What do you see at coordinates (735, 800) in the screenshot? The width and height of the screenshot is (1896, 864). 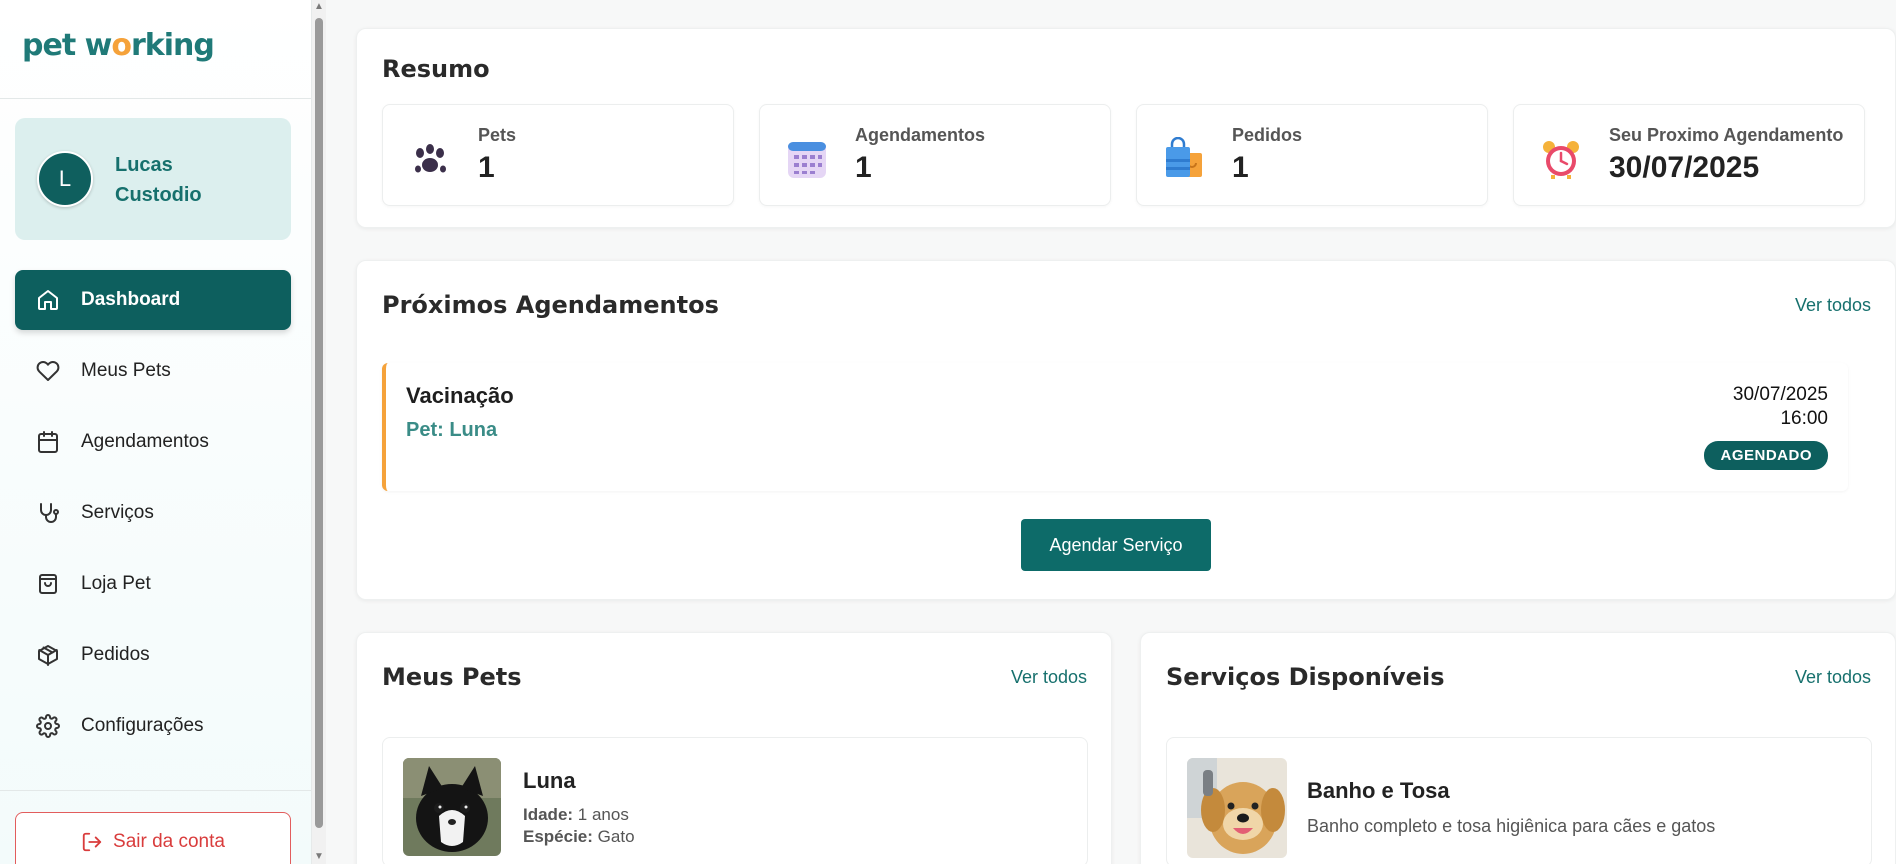 I see `pet-card: Luna Idade: 1 anos Espécie: Gato` at bounding box center [735, 800].